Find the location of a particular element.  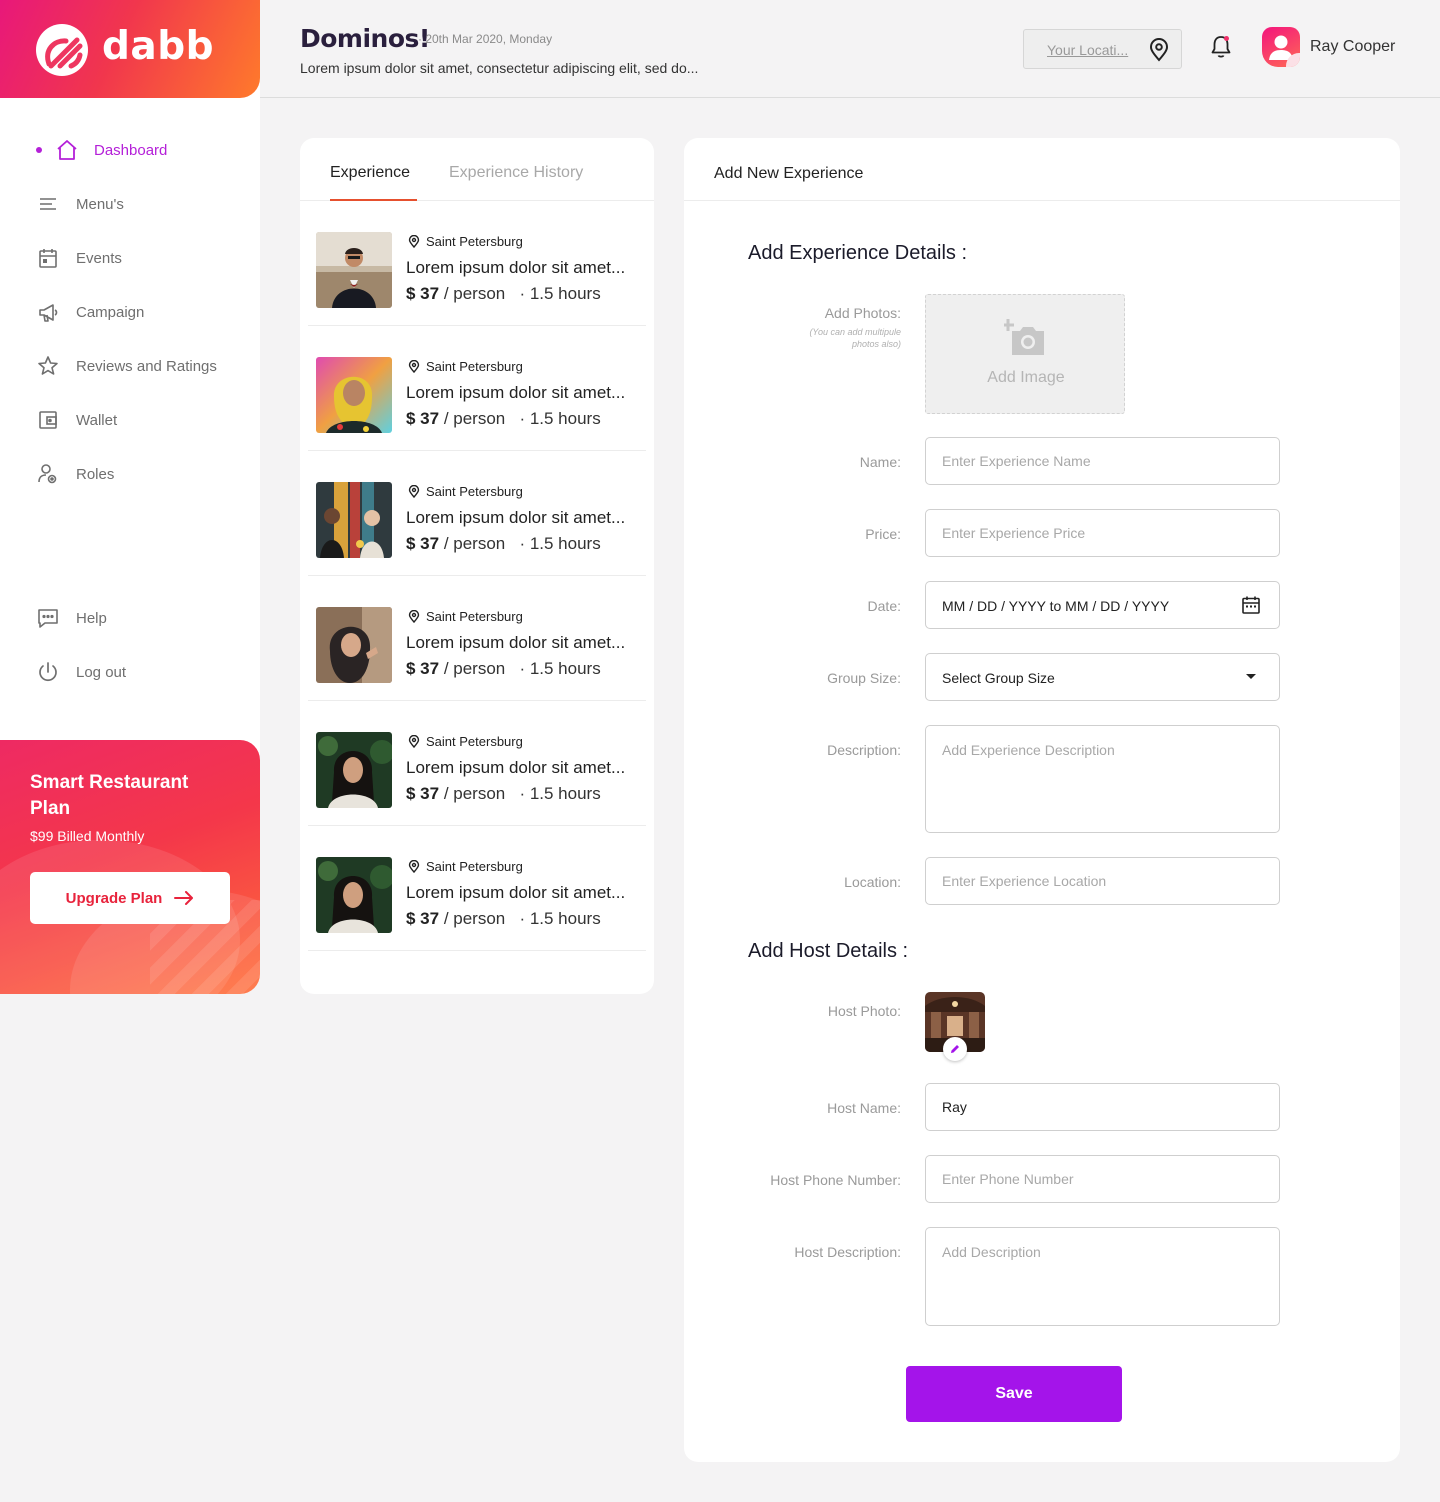

header-date: · 20th Mar 2020, Monday is located at coordinates (485, 39).